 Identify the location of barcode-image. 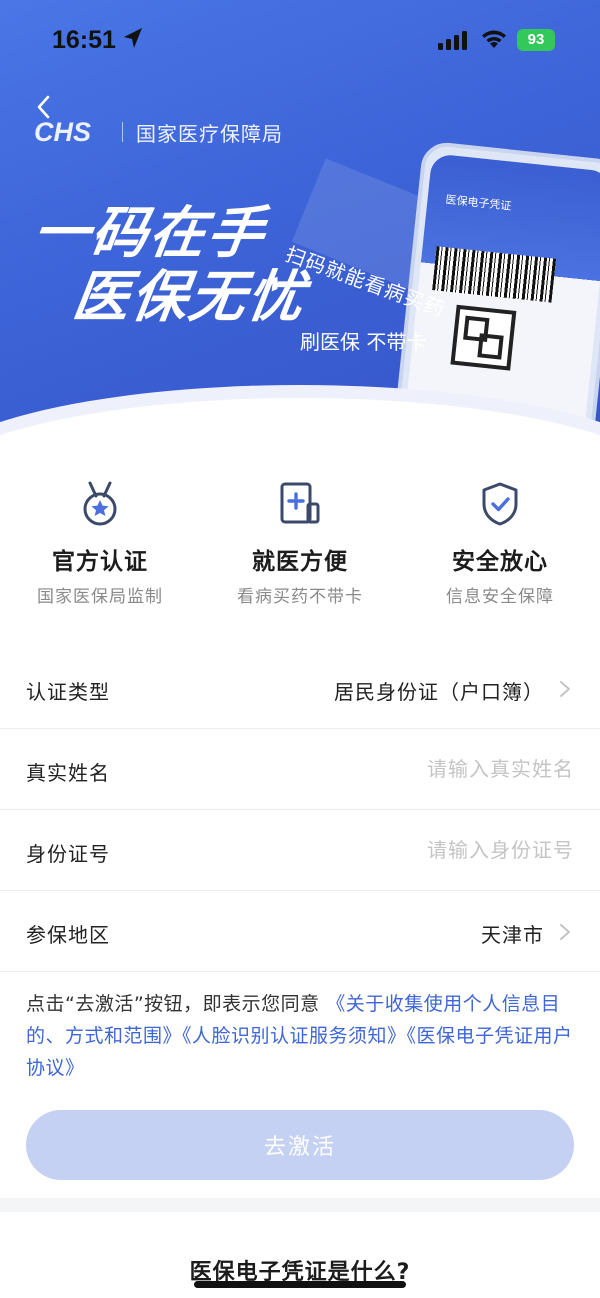
(494, 274).